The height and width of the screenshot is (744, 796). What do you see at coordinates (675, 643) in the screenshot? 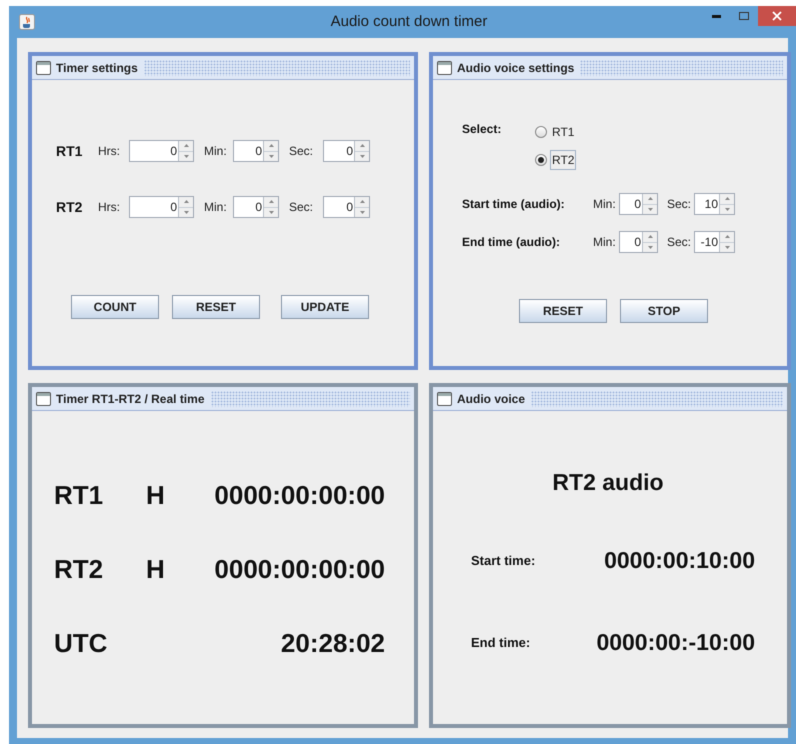
I see `time-value: 0000:00:-10:00` at bounding box center [675, 643].